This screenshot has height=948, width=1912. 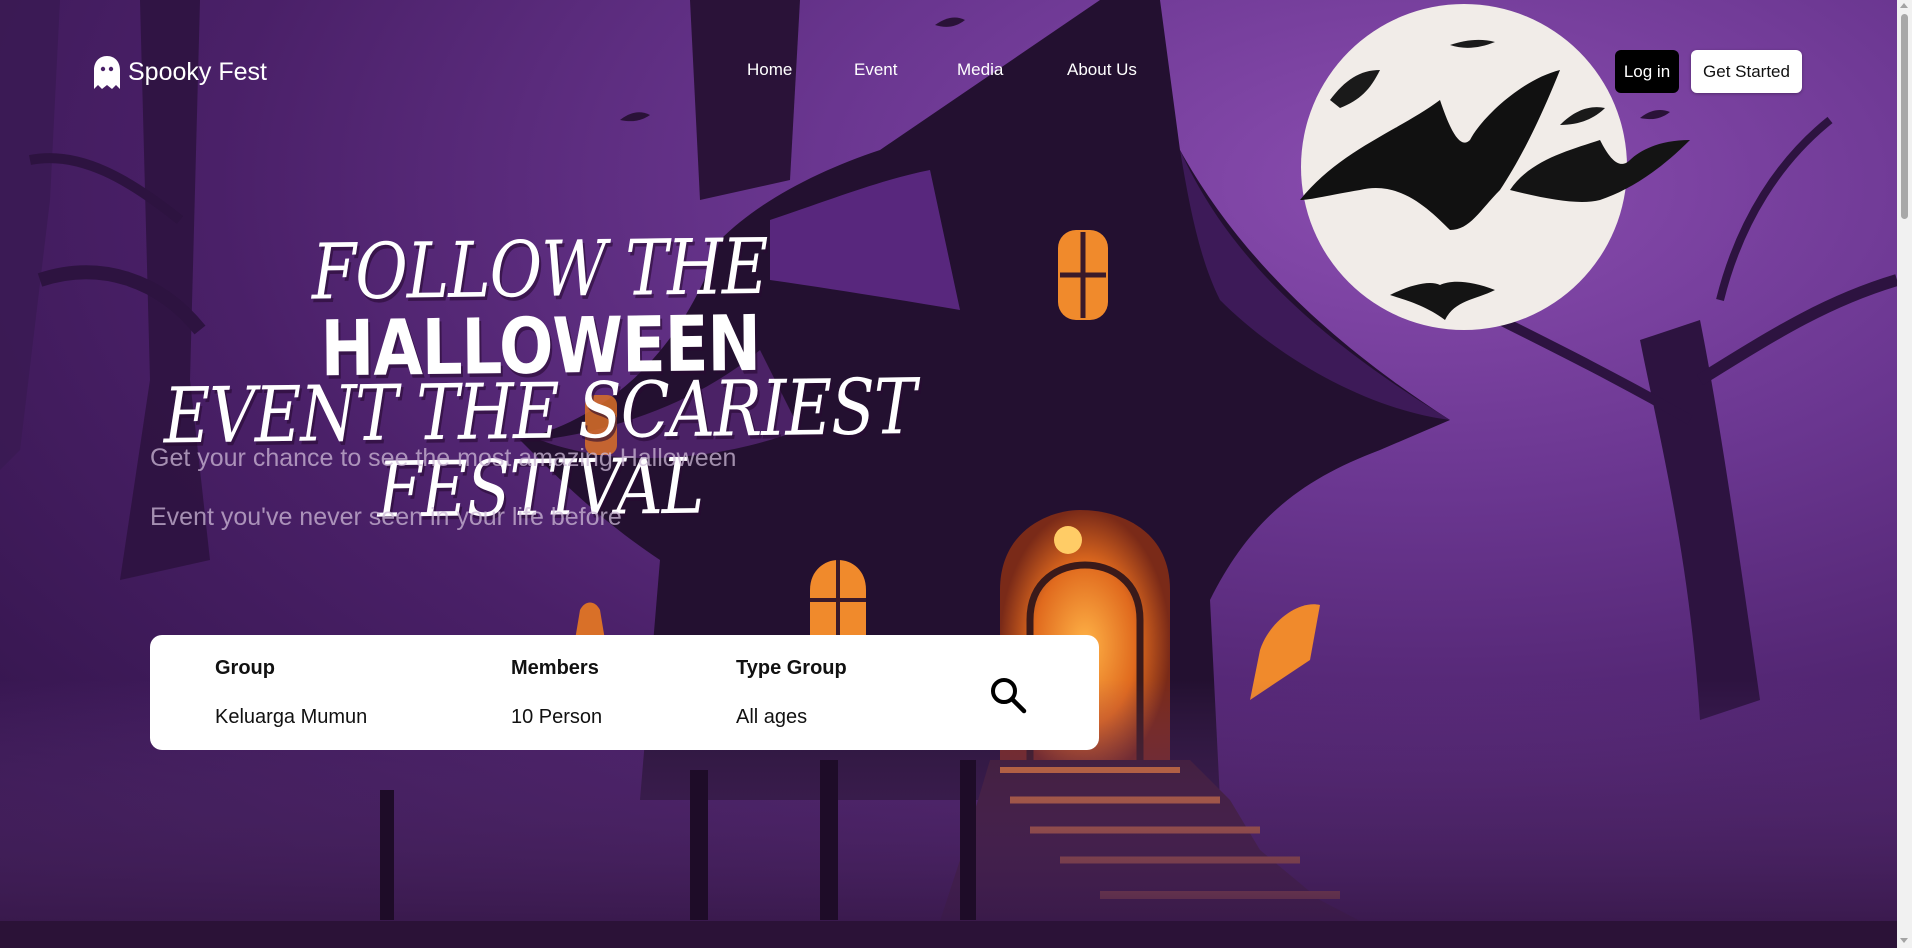 I want to click on type-group-label: Type Group, so click(x=791, y=668).